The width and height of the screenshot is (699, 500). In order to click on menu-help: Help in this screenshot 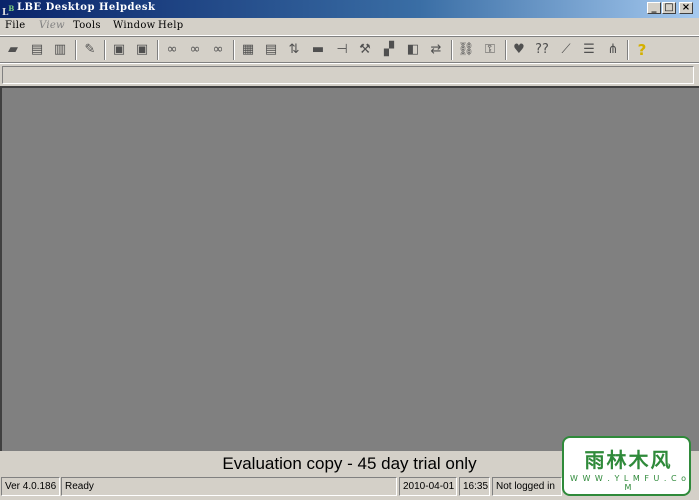, I will do `click(170, 25)`.